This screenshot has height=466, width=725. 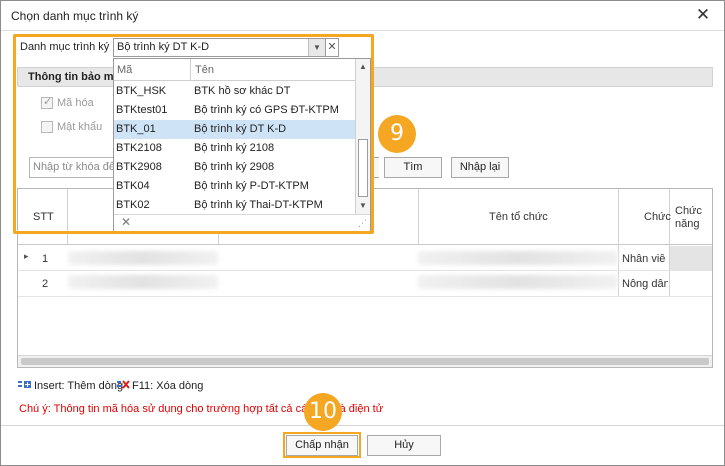 I want to click on f11-legend: F11: Xóa dòng, so click(x=168, y=386).